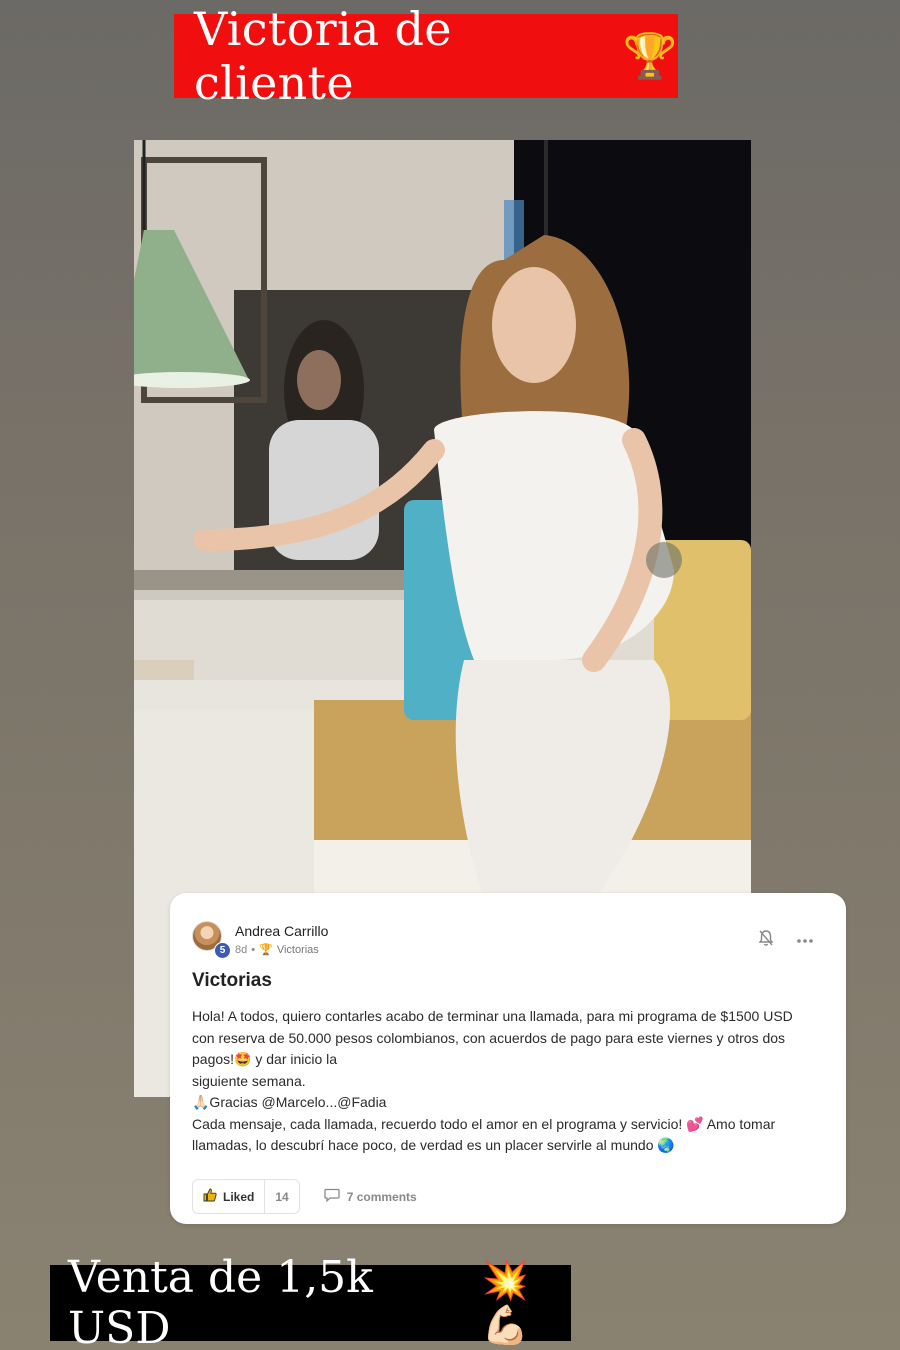  What do you see at coordinates (766, 940) in the screenshot?
I see `bell-off-icon` at bounding box center [766, 940].